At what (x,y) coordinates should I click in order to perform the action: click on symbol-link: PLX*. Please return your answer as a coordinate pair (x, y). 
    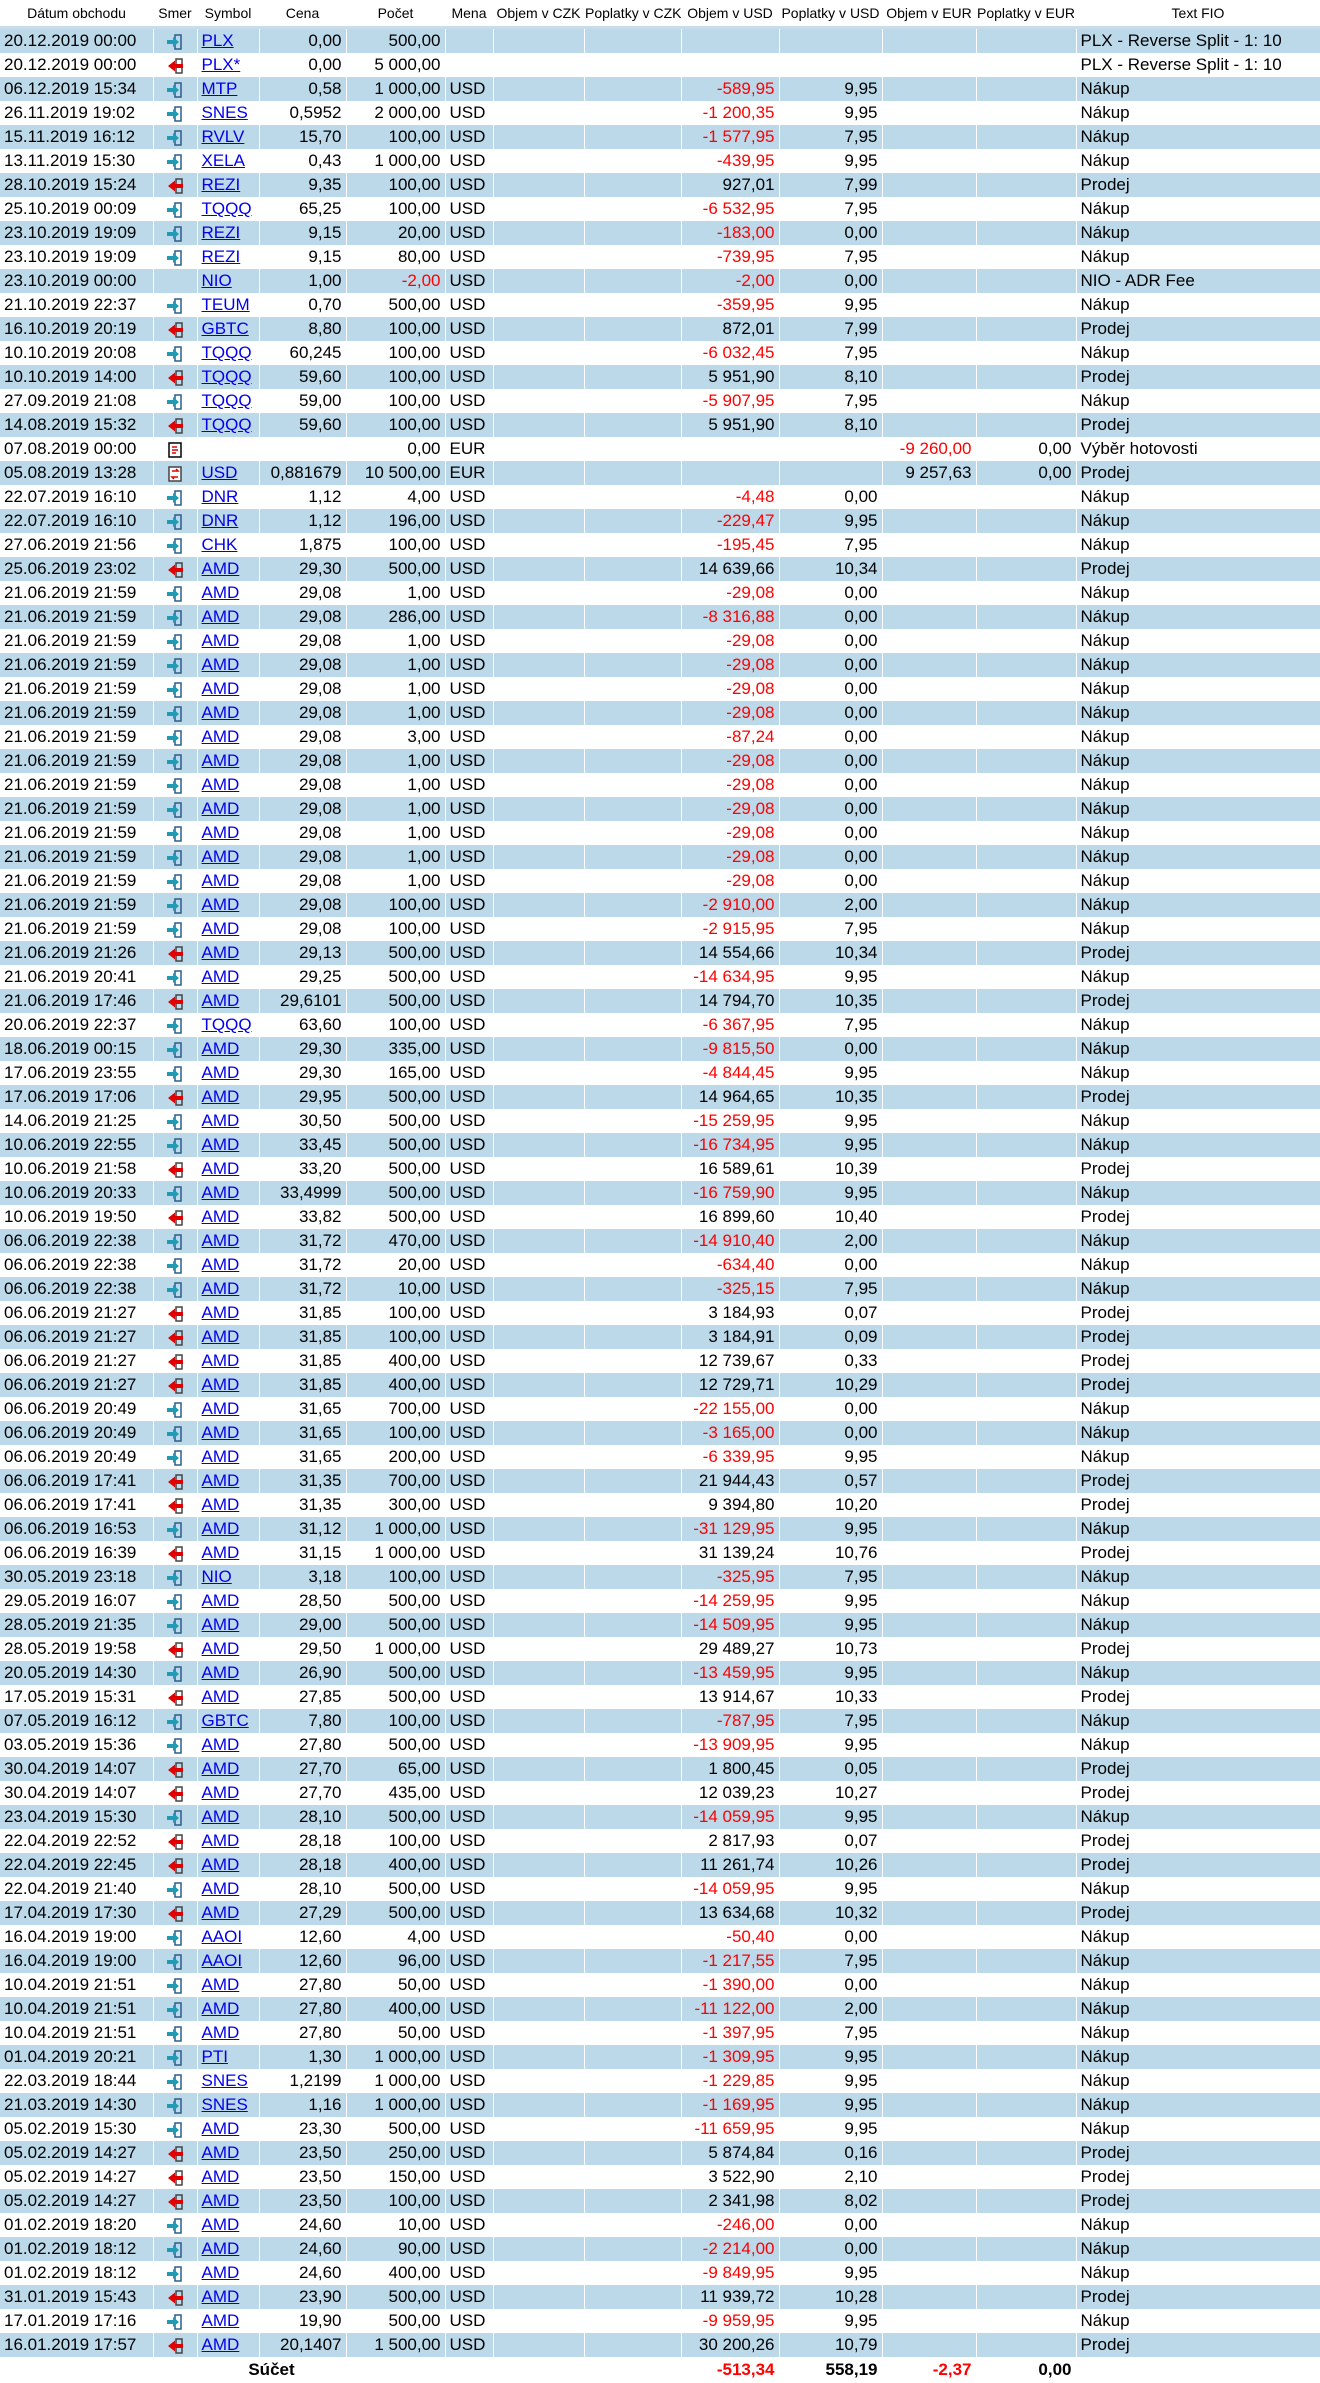
    Looking at the image, I should click on (221, 64).